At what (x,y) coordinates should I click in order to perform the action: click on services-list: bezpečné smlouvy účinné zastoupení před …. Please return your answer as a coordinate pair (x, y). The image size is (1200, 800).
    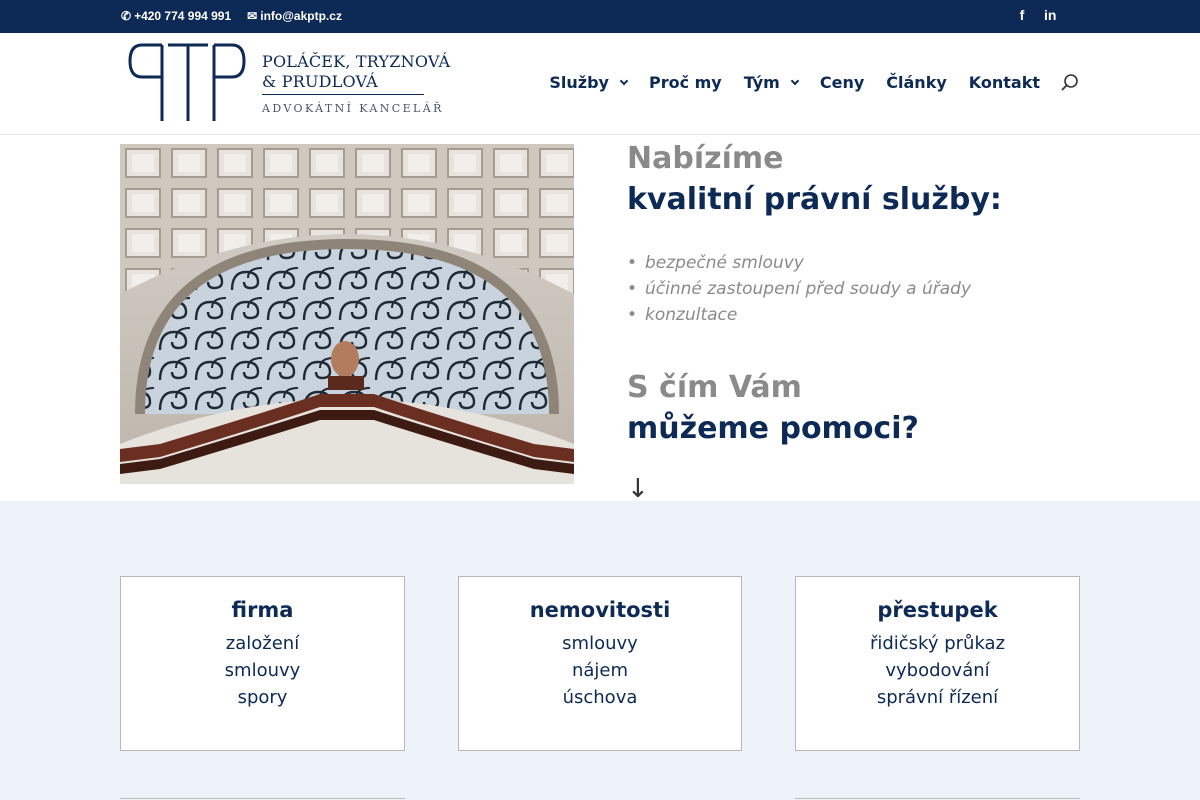
    Looking at the image, I should click on (852, 289).